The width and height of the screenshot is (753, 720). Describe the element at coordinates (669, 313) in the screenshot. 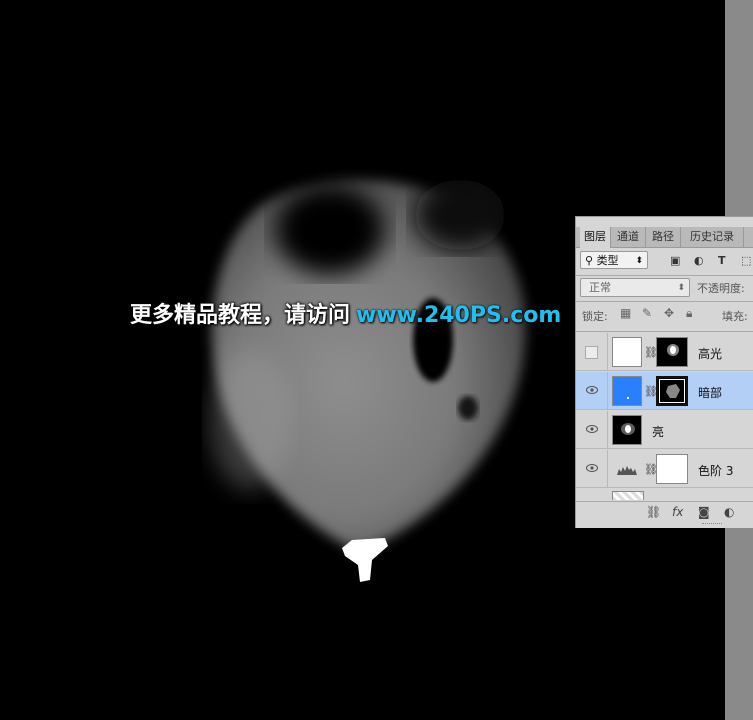

I see `lock-move-icon: ✥` at that location.